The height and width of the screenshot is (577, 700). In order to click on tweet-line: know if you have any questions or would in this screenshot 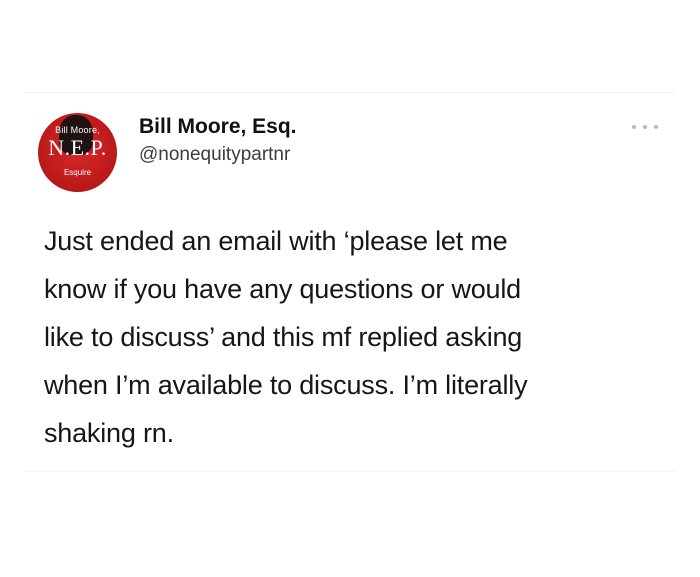, I will do `click(282, 289)`.